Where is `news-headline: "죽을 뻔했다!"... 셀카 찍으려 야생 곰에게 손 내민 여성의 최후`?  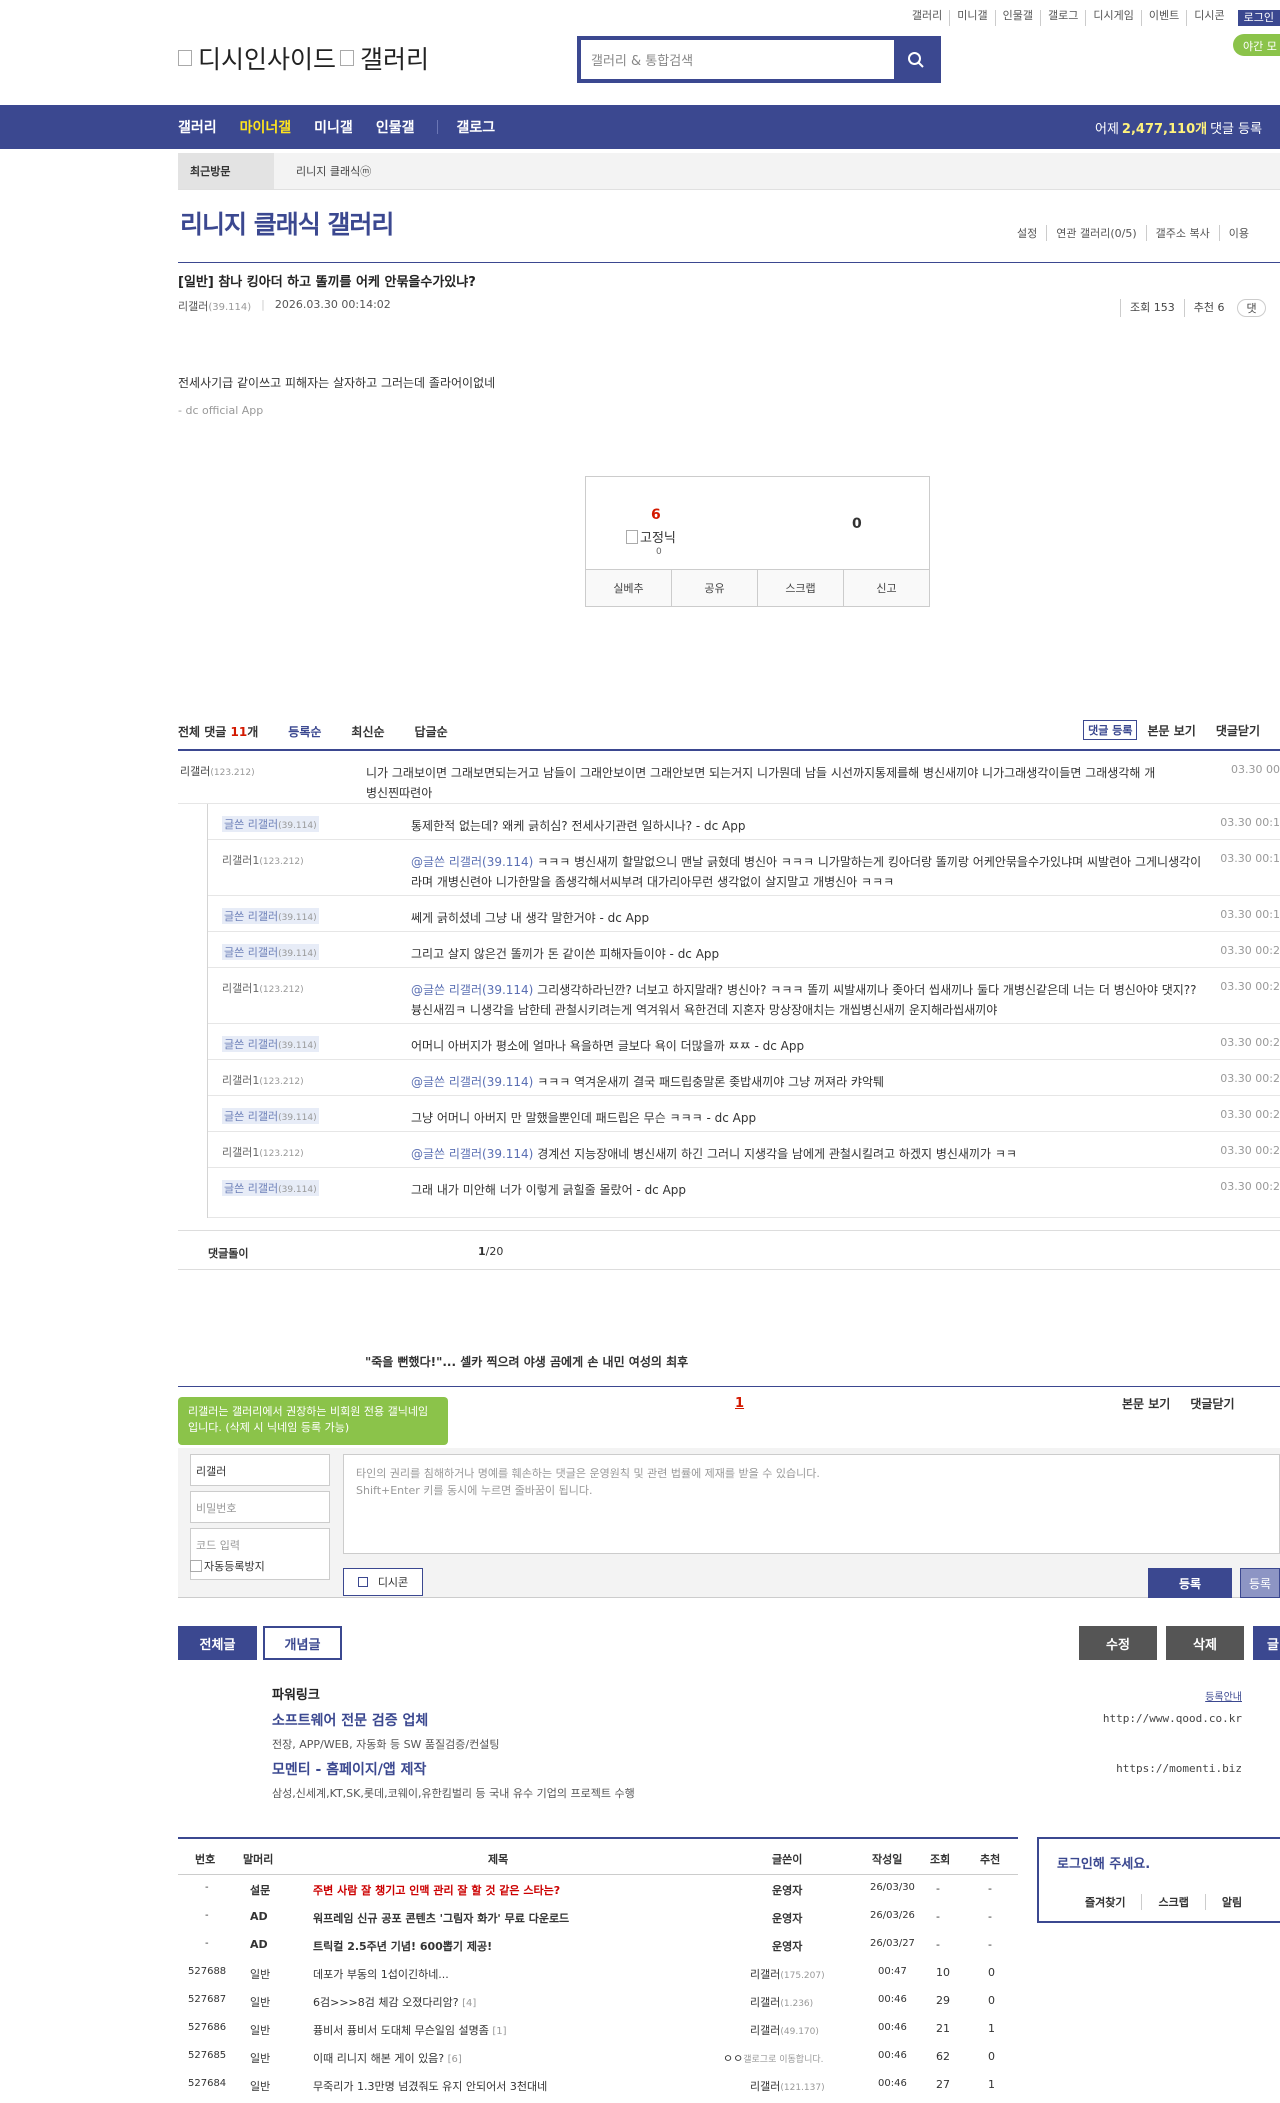 news-headline: "죽을 뻔했다!"... 셀카 찍으려 야생 곰에게 손 내민 여성의 최후 is located at coordinates (526, 1361).